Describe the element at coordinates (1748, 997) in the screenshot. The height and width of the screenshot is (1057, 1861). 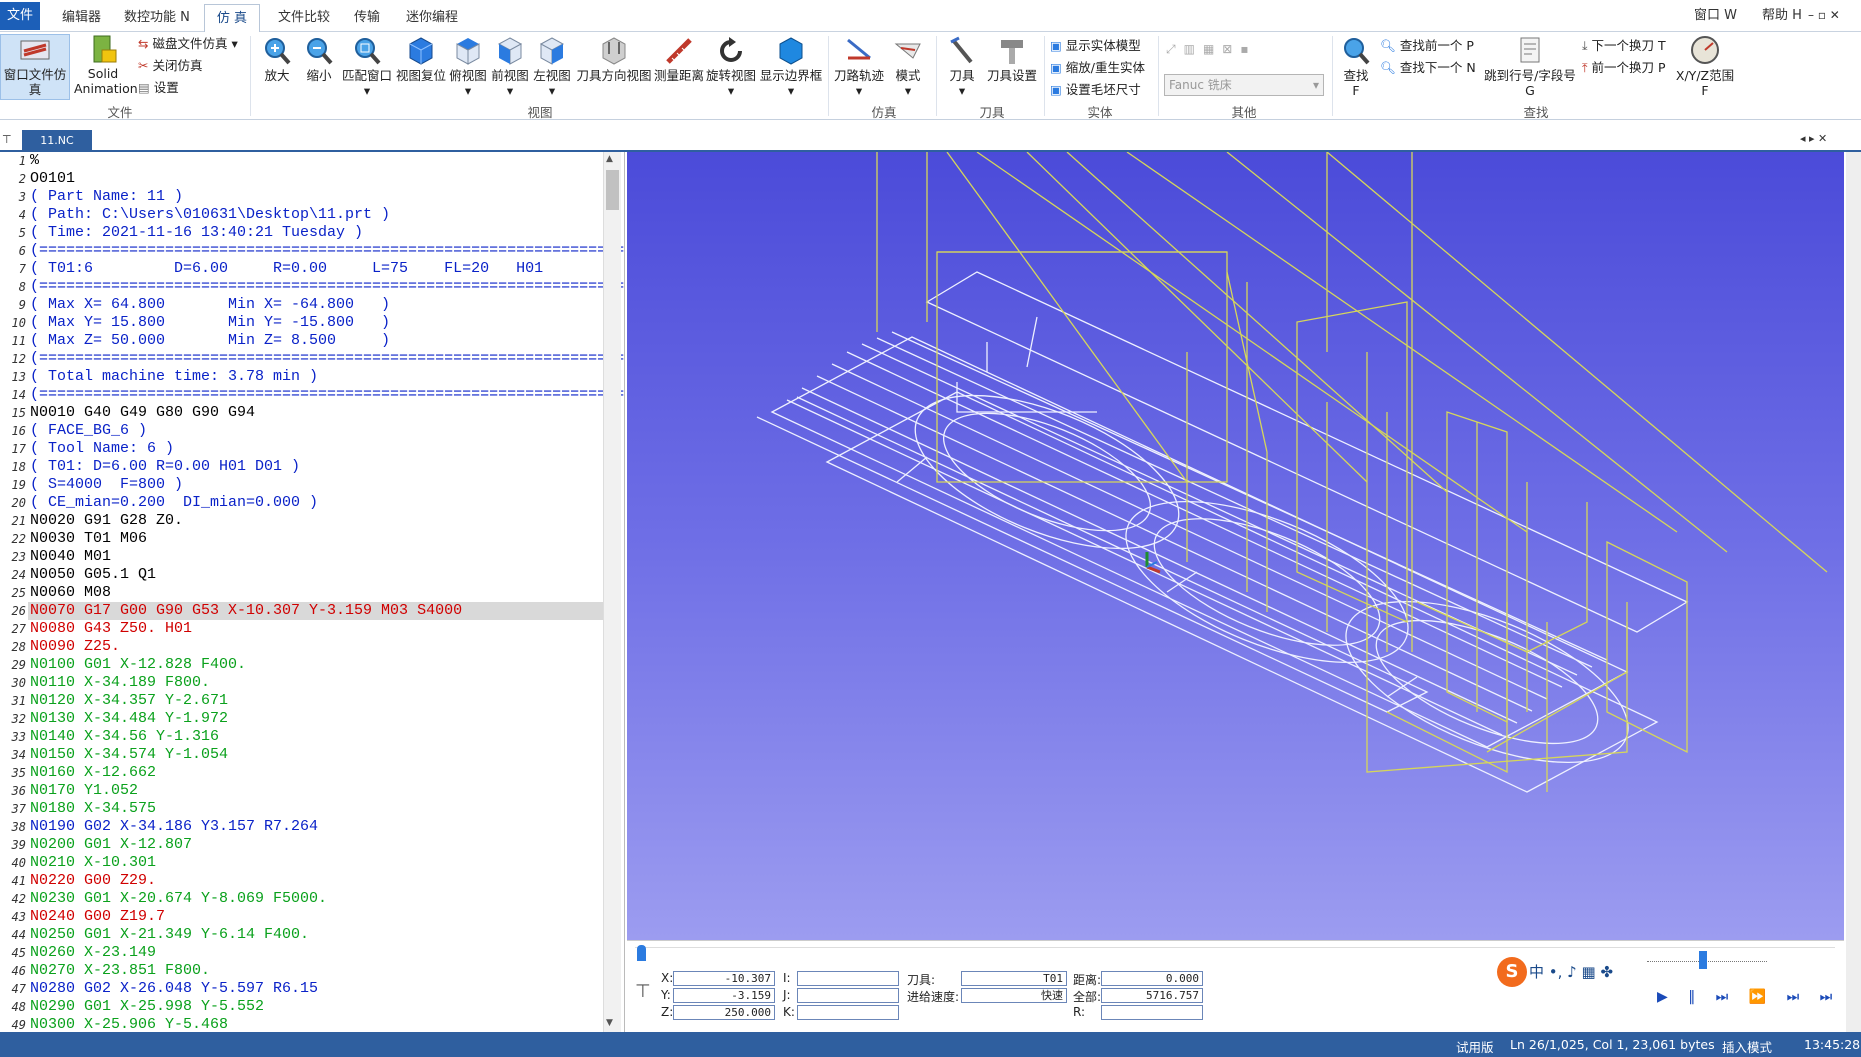
I see `playback-controls: ▶ ‖ ⏭ ⏩ ⏭ ⏭` at that location.